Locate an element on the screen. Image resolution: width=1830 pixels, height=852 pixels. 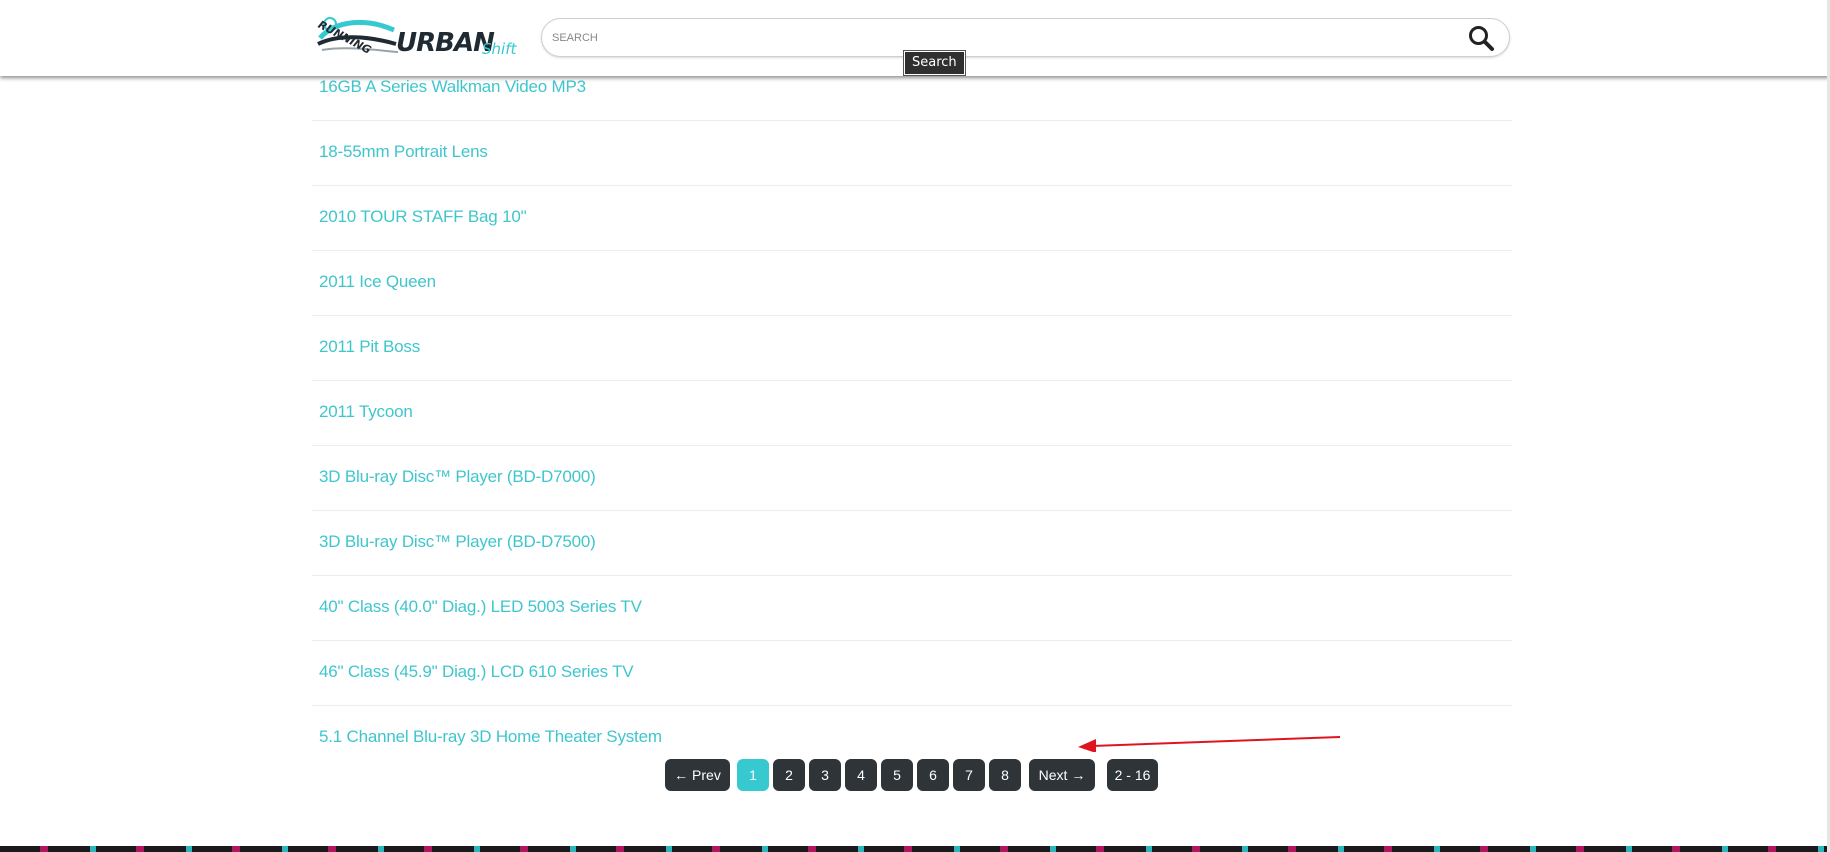
list-item: 18-55mm Portrait Lens is located at coordinates (912, 153).